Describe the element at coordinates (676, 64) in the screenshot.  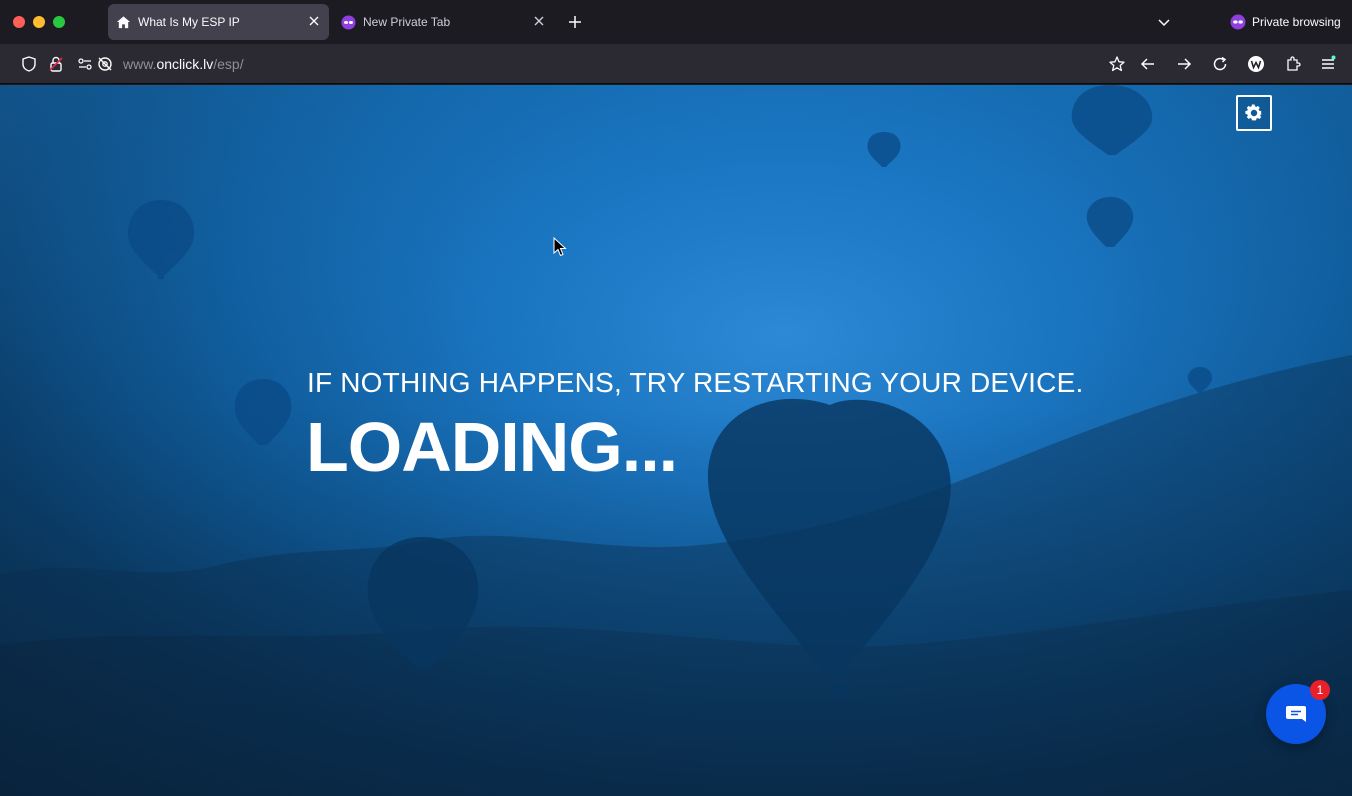
I see `navigation-toolbar: www.onclick.lv/esp/` at that location.